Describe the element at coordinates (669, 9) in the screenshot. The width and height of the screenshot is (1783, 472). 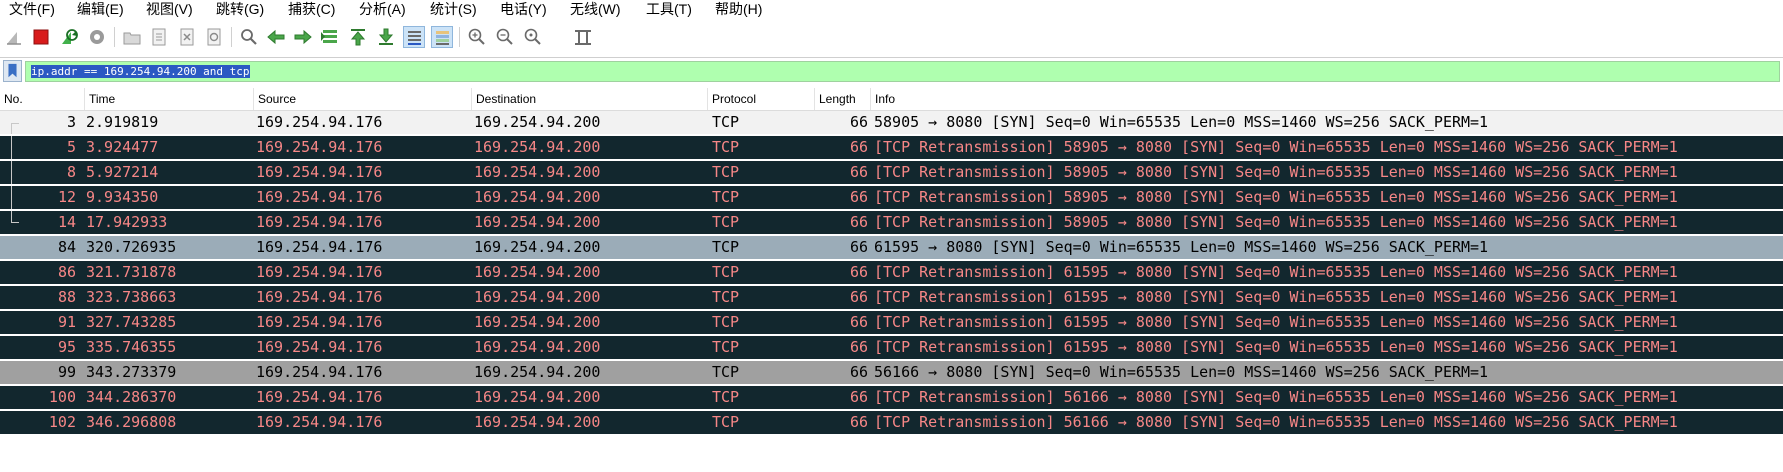
I see `menu-tools: 工具(T)` at that location.